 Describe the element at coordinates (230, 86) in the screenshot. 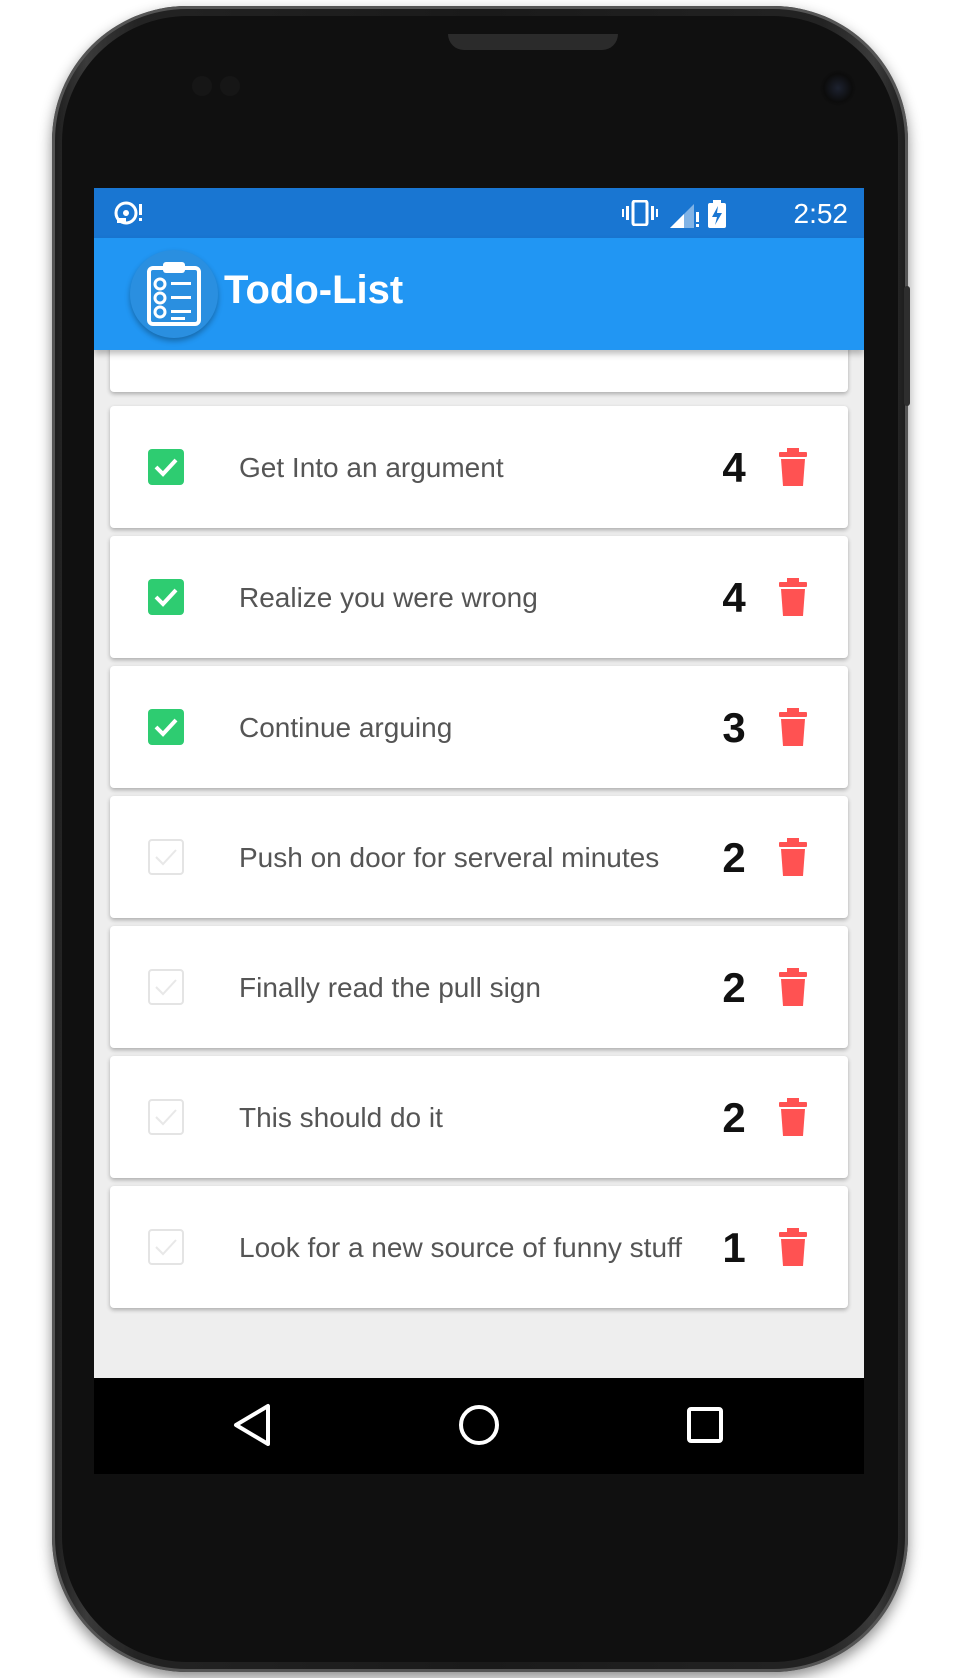

I see `light-sensor` at that location.